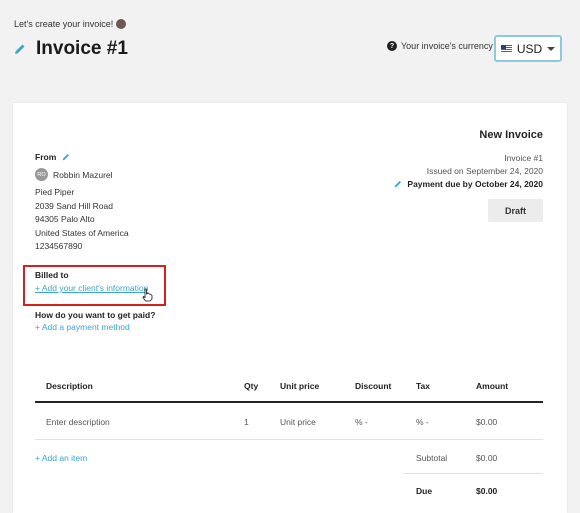 Image resolution: width=580 pixels, height=513 pixels. What do you see at coordinates (52, 275) in the screenshot?
I see `billed-to-label: Billed to` at bounding box center [52, 275].